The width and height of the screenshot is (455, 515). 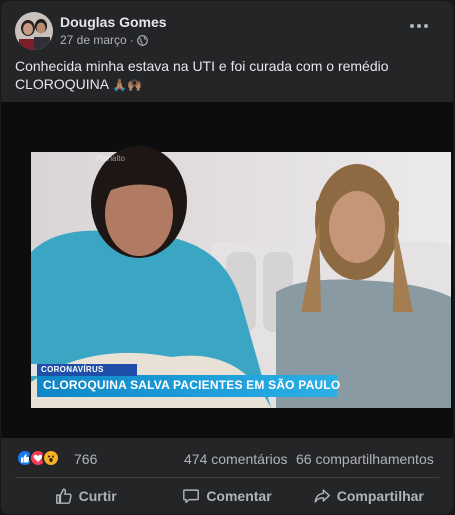 I want to click on reaction-count: 766, so click(x=85, y=459).